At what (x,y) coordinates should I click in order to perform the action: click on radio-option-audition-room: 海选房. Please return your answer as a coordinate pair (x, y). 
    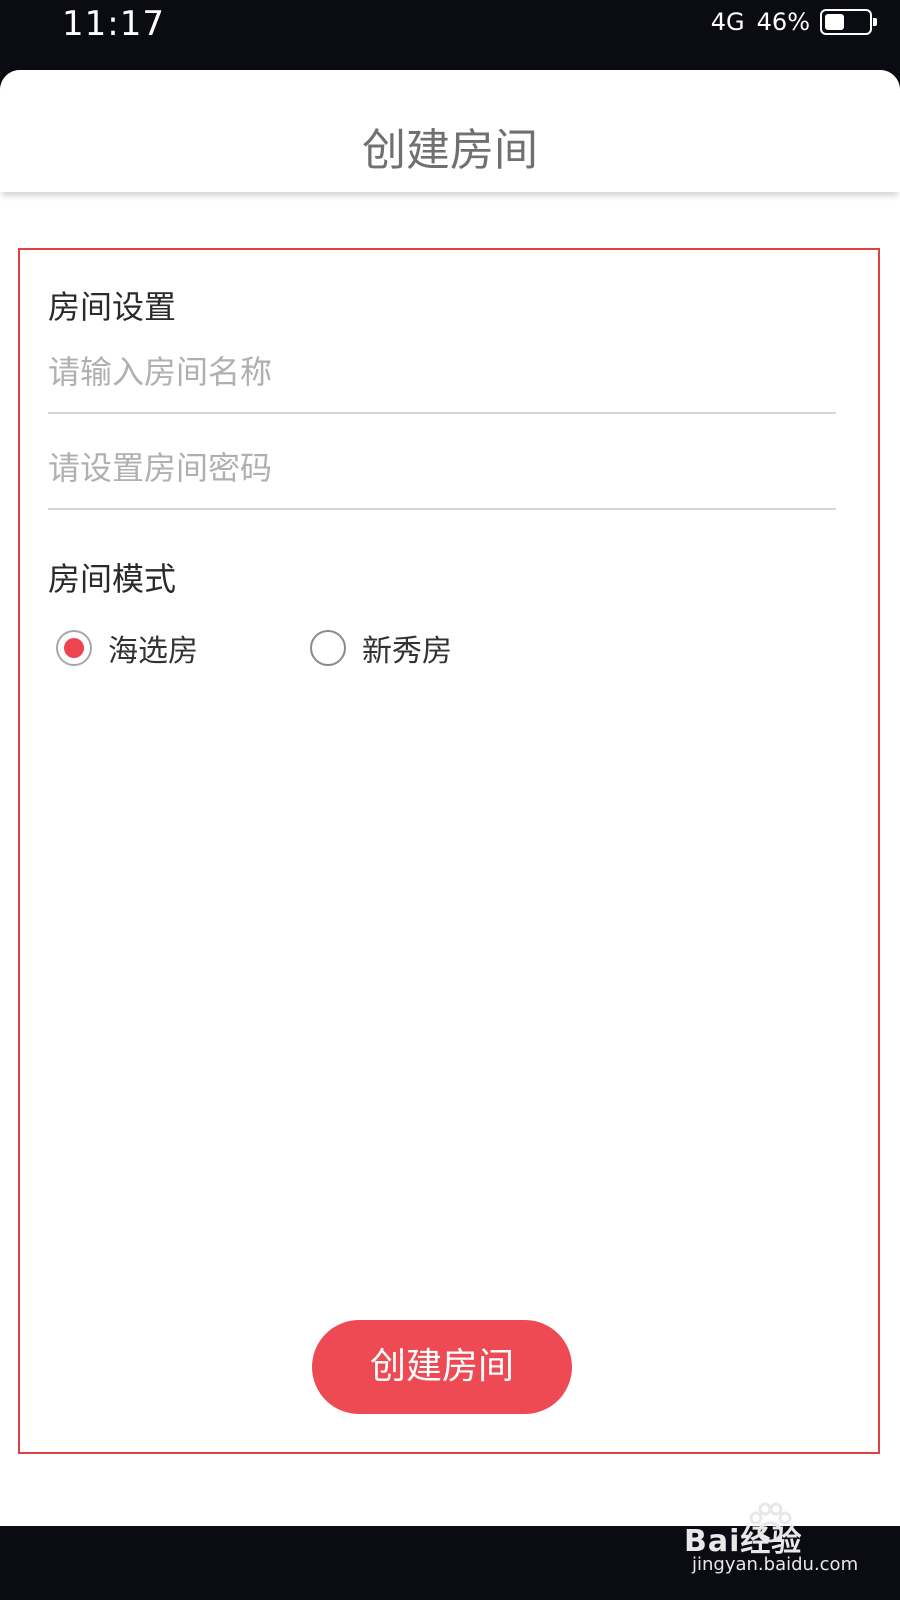
    Looking at the image, I should click on (127, 648).